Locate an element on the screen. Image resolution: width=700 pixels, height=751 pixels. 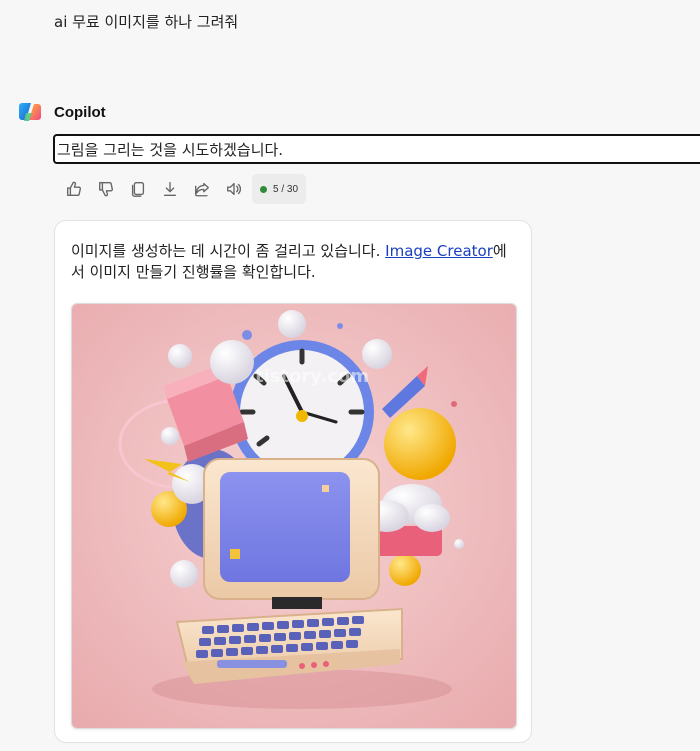
download-icon is located at coordinates (170, 189).